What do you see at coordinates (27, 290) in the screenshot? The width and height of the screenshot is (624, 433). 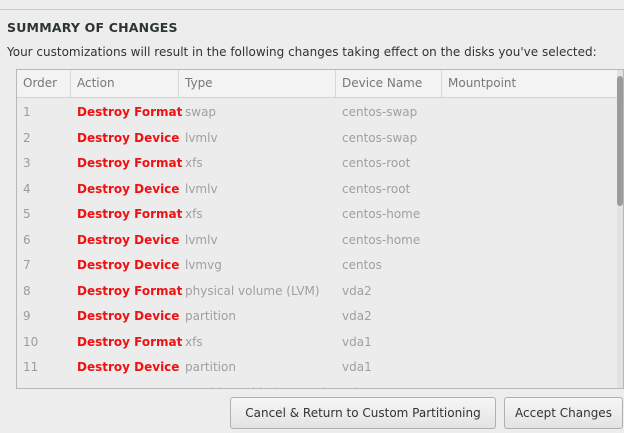 I see `order-cell: 8` at bounding box center [27, 290].